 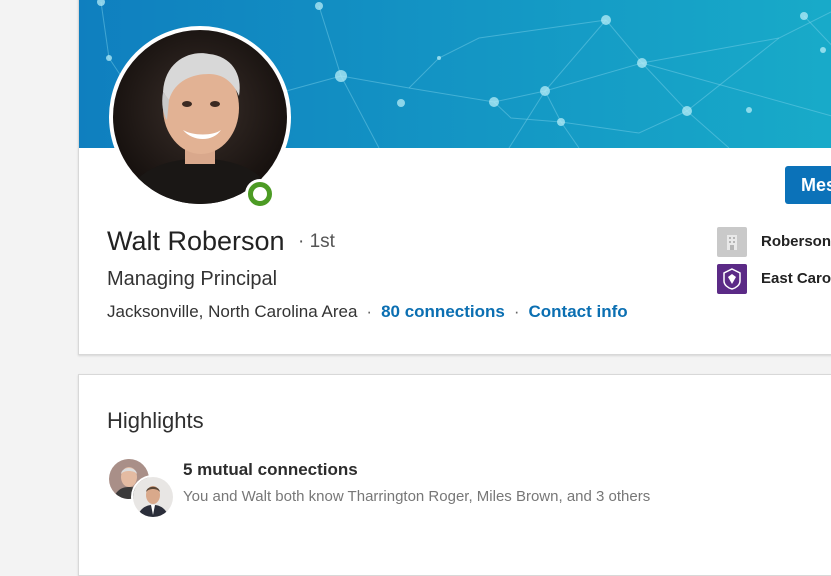 What do you see at coordinates (270, 470) in the screenshot?
I see `mutual-connections-title: 5 mutual connections` at bounding box center [270, 470].